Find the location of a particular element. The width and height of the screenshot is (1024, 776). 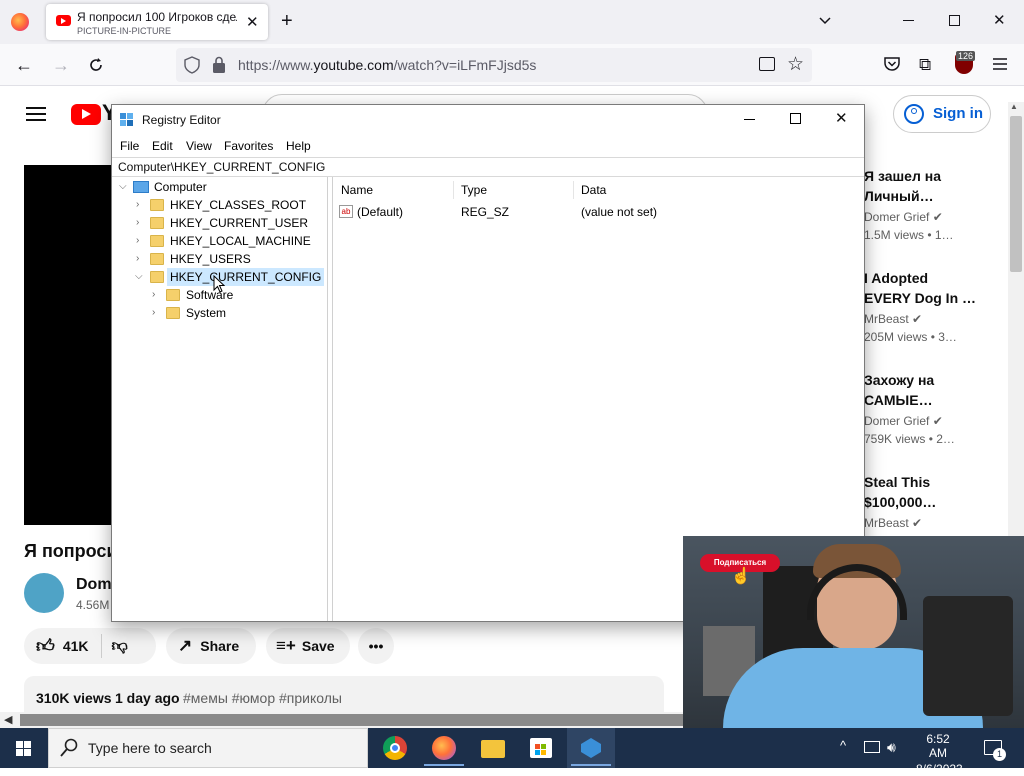

column-name: Name is located at coordinates (357, 190).